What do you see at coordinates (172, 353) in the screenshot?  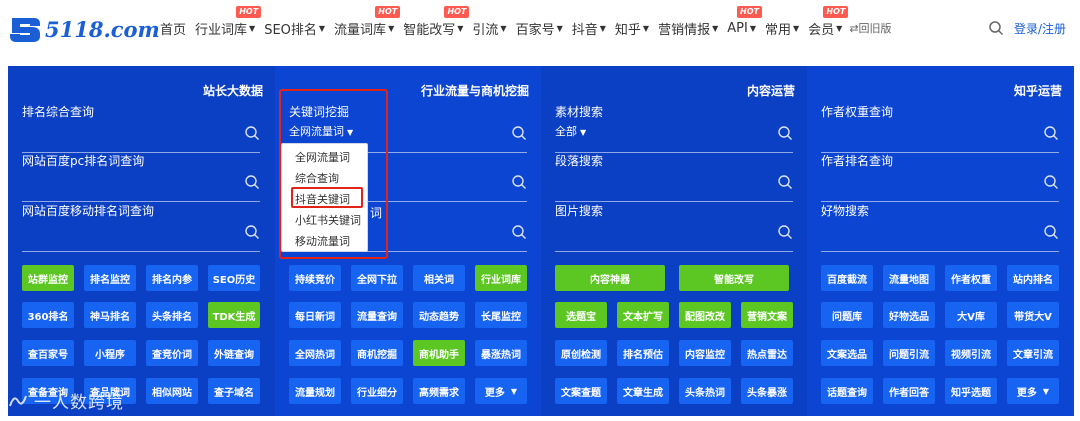 I see `tool-button: 查竞价词` at bounding box center [172, 353].